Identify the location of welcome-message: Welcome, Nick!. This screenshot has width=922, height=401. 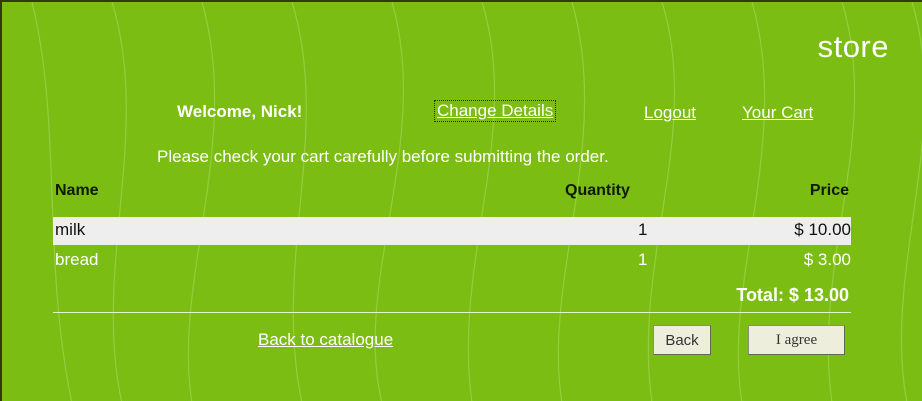
(240, 111).